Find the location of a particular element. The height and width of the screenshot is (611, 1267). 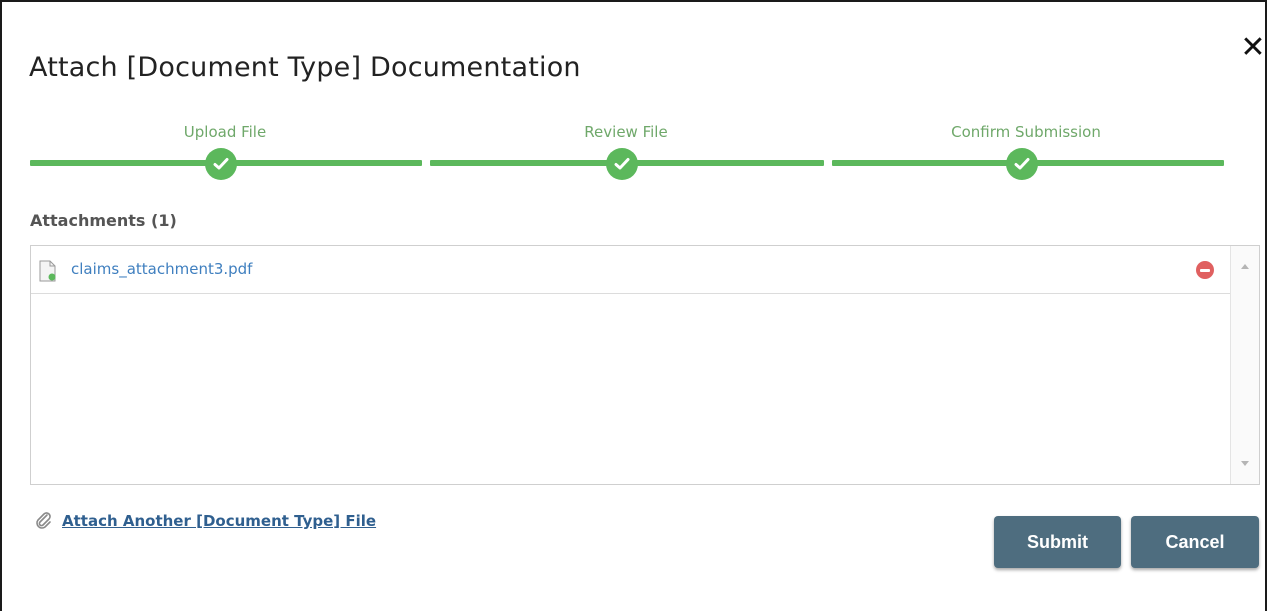

document-icon is located at coordinates (48, 271).